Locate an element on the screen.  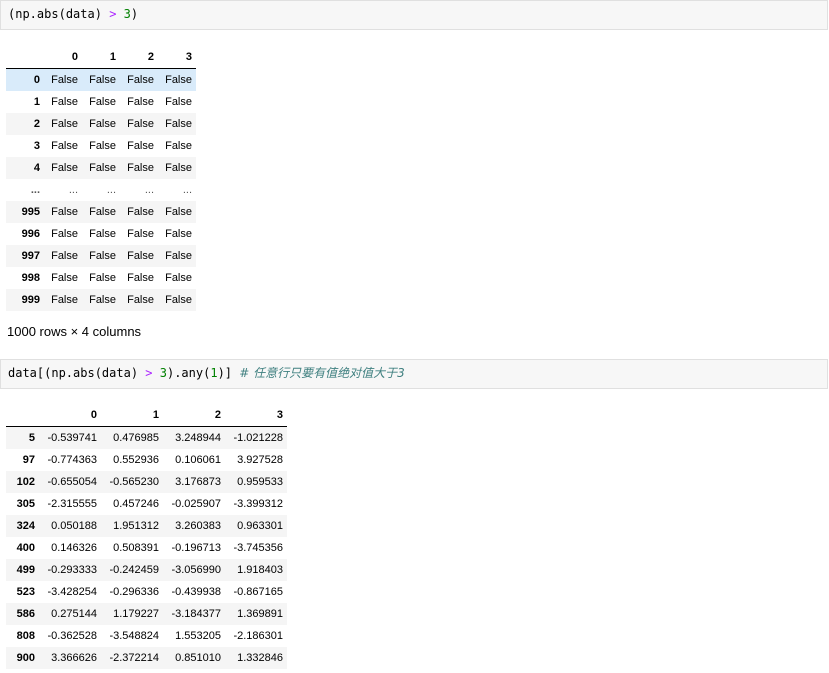
table-row: 2 False False False False is located at coordinates (101, 124).